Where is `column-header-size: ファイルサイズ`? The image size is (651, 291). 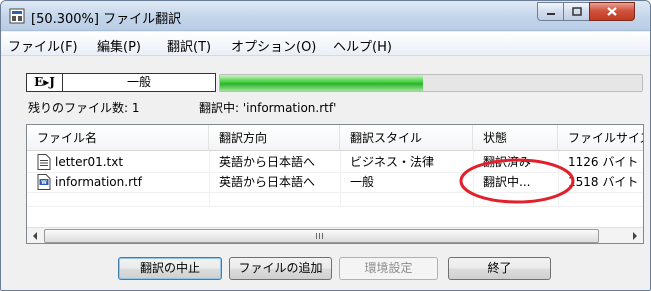
column-header-size: ファイルサイズ is located at coordinates (600, 138).